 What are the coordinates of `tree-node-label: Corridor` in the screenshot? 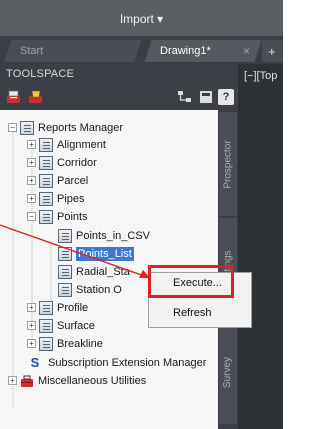 It's located at (77, 162).